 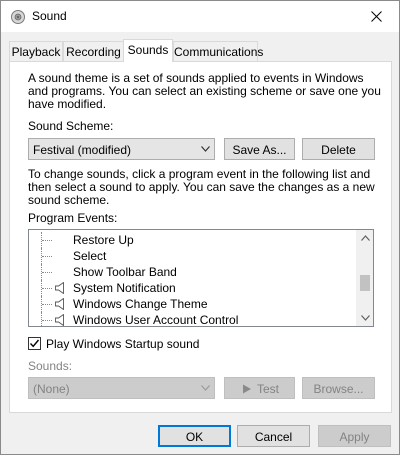 What do you see at coordinates (140, 304) in the screenshot?
I see `event-label: Windows Change Theme` at bounding box center [140, 304].